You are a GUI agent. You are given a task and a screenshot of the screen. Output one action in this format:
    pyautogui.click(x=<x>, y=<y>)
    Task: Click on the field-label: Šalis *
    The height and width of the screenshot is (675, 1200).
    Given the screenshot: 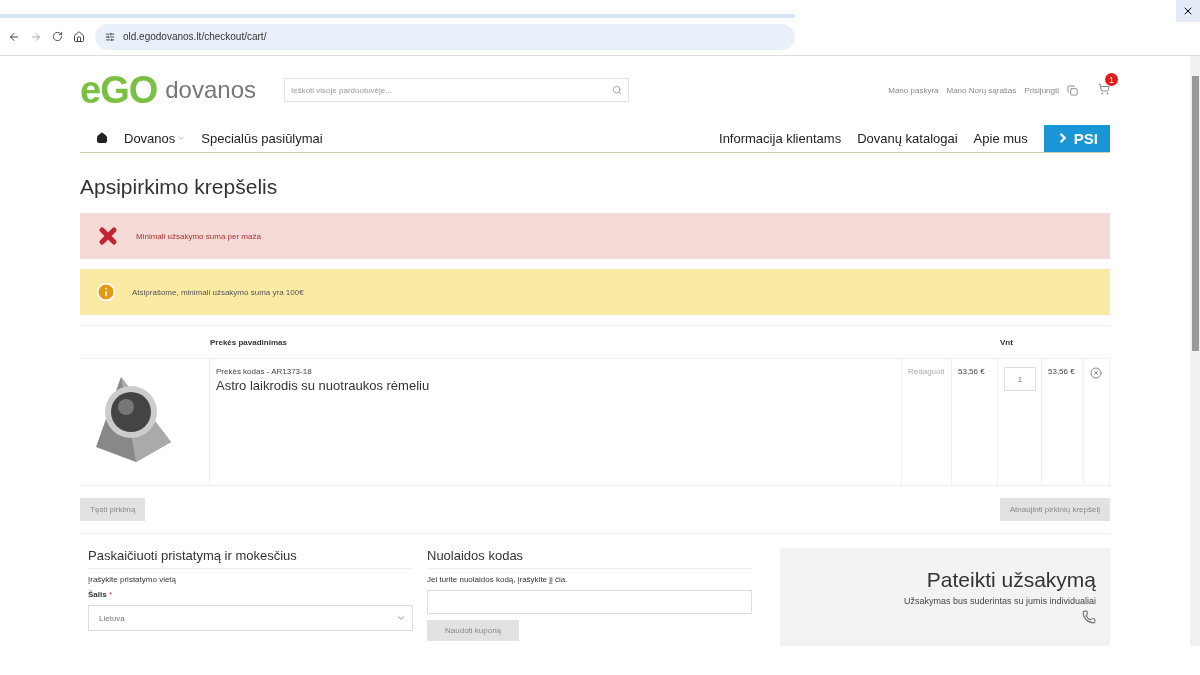 What is the action you would take?
    pyautogui.click(x=101, y=594)
    